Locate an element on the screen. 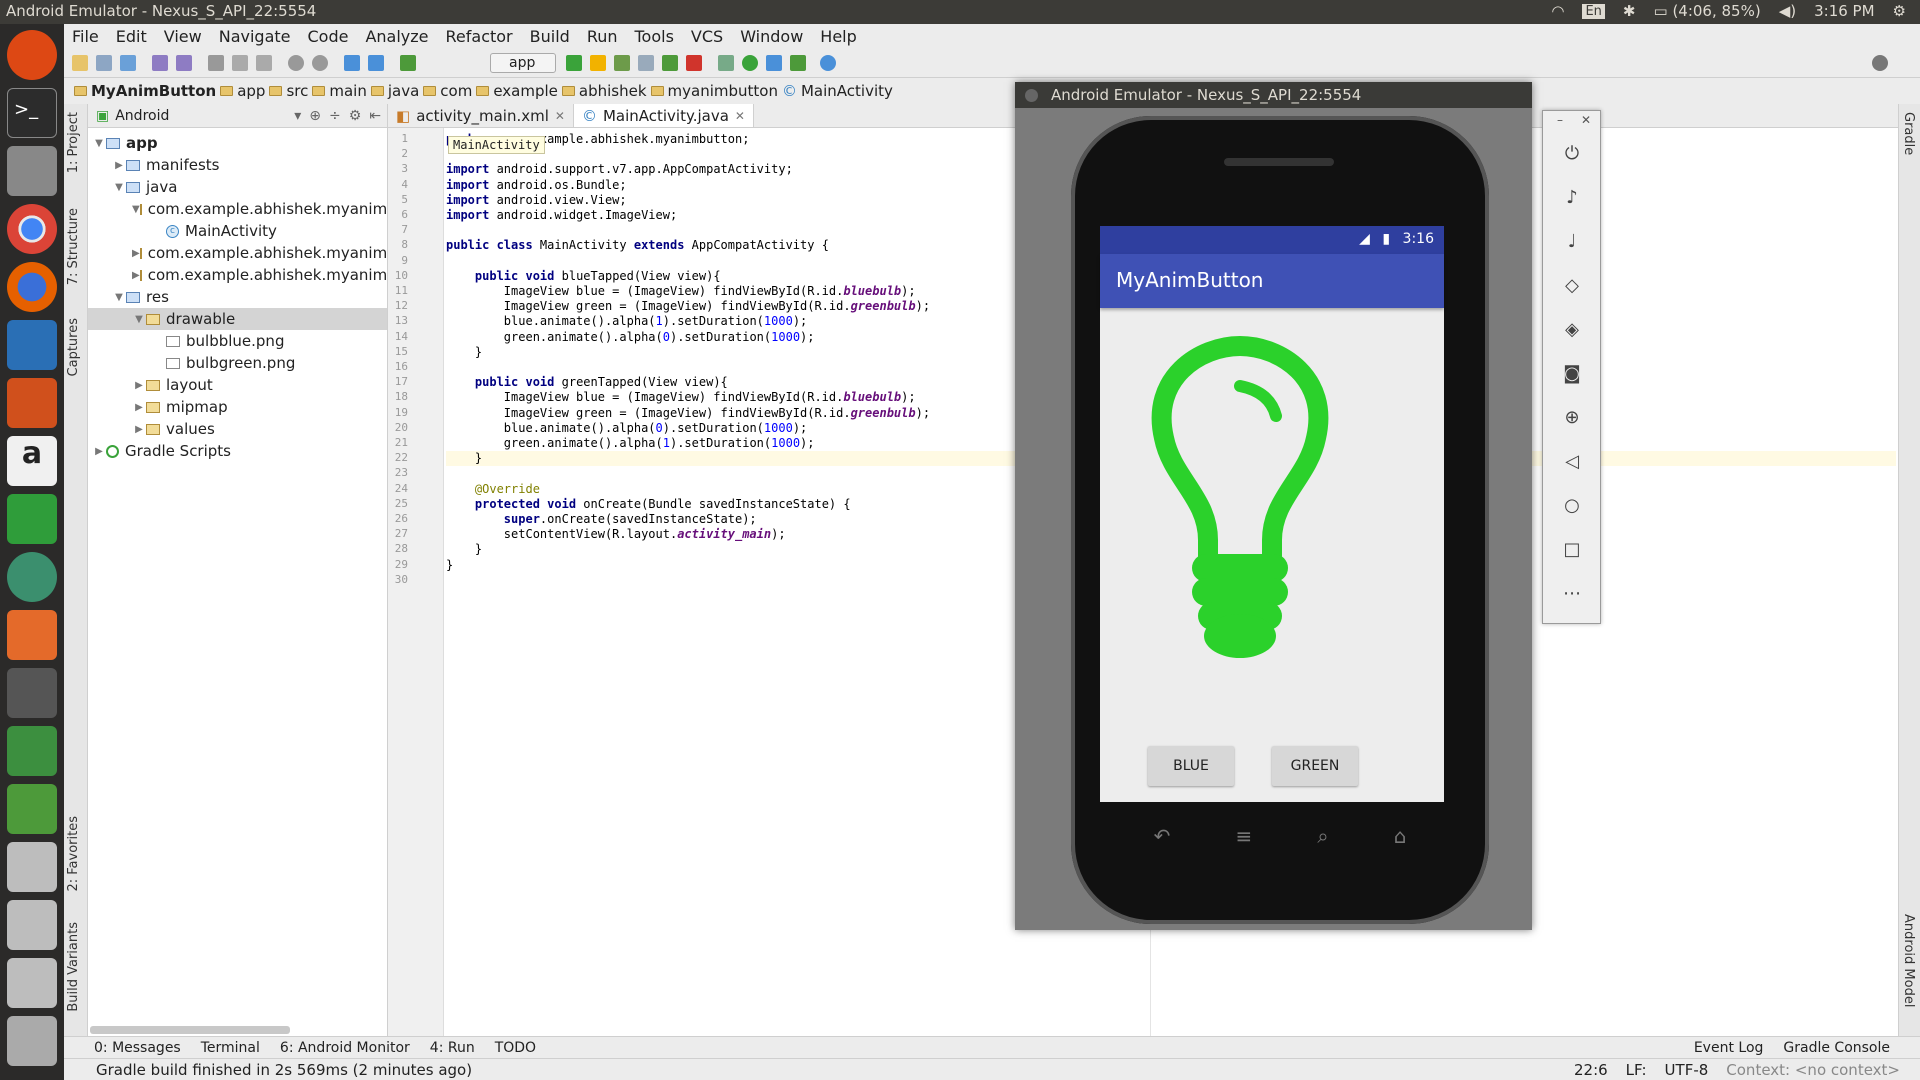  undo-icon is located at coordinates (160, 63).